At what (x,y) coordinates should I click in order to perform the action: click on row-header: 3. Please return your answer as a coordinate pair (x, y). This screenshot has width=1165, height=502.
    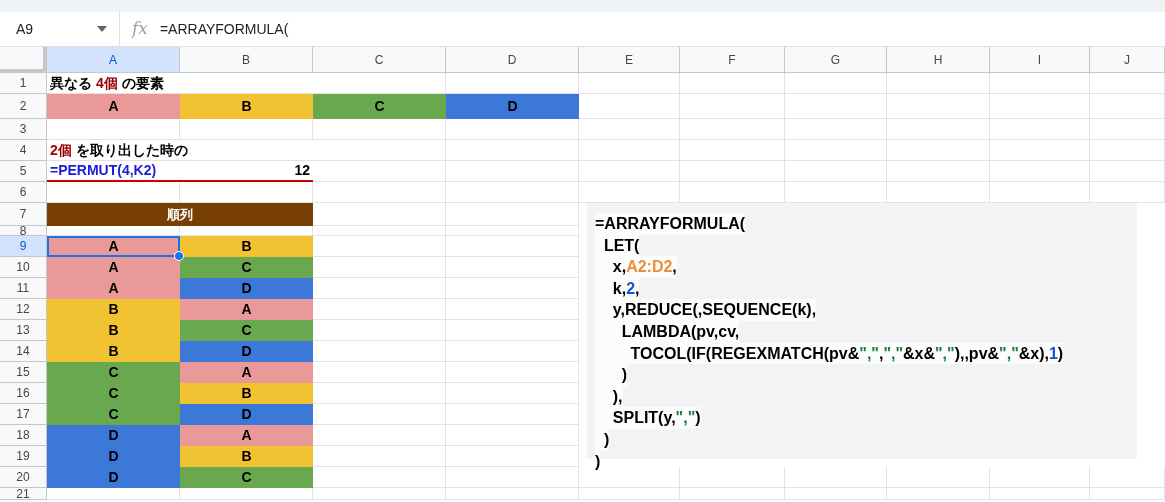
    Looking at the image, I should click on (23, 129).